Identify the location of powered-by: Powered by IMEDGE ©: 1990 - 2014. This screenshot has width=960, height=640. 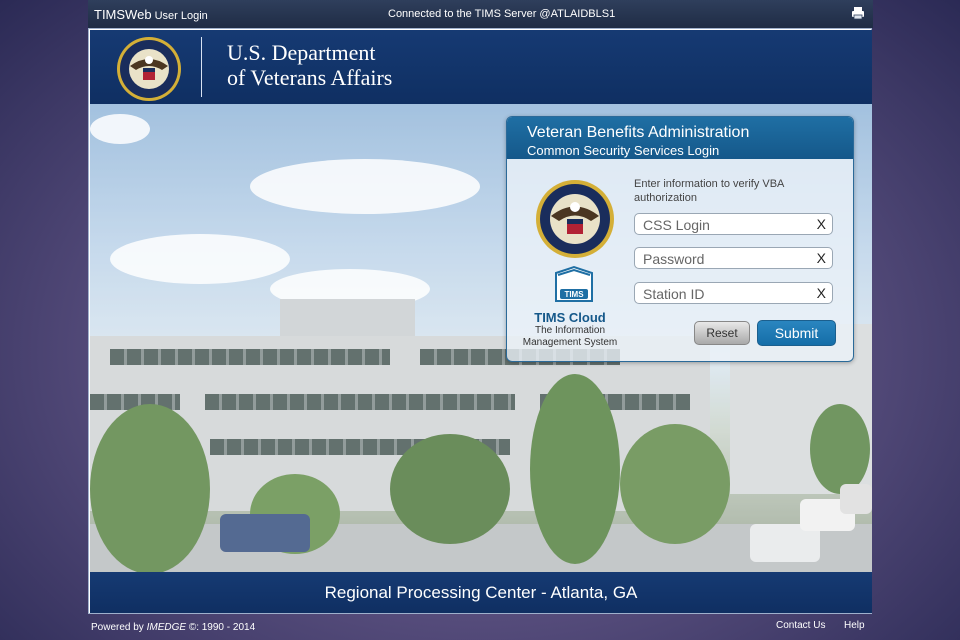
(173, 627).